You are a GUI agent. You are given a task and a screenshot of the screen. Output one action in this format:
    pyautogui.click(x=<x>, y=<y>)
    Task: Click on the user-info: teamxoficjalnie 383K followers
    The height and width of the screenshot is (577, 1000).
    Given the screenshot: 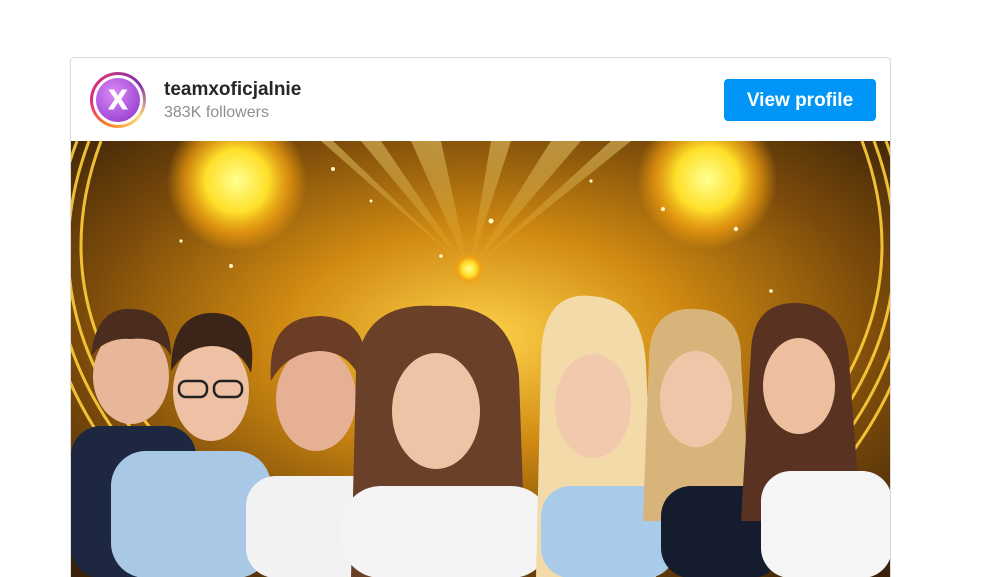 What is the action you would take?
    pyautogui.click(x=232, y=101)
    